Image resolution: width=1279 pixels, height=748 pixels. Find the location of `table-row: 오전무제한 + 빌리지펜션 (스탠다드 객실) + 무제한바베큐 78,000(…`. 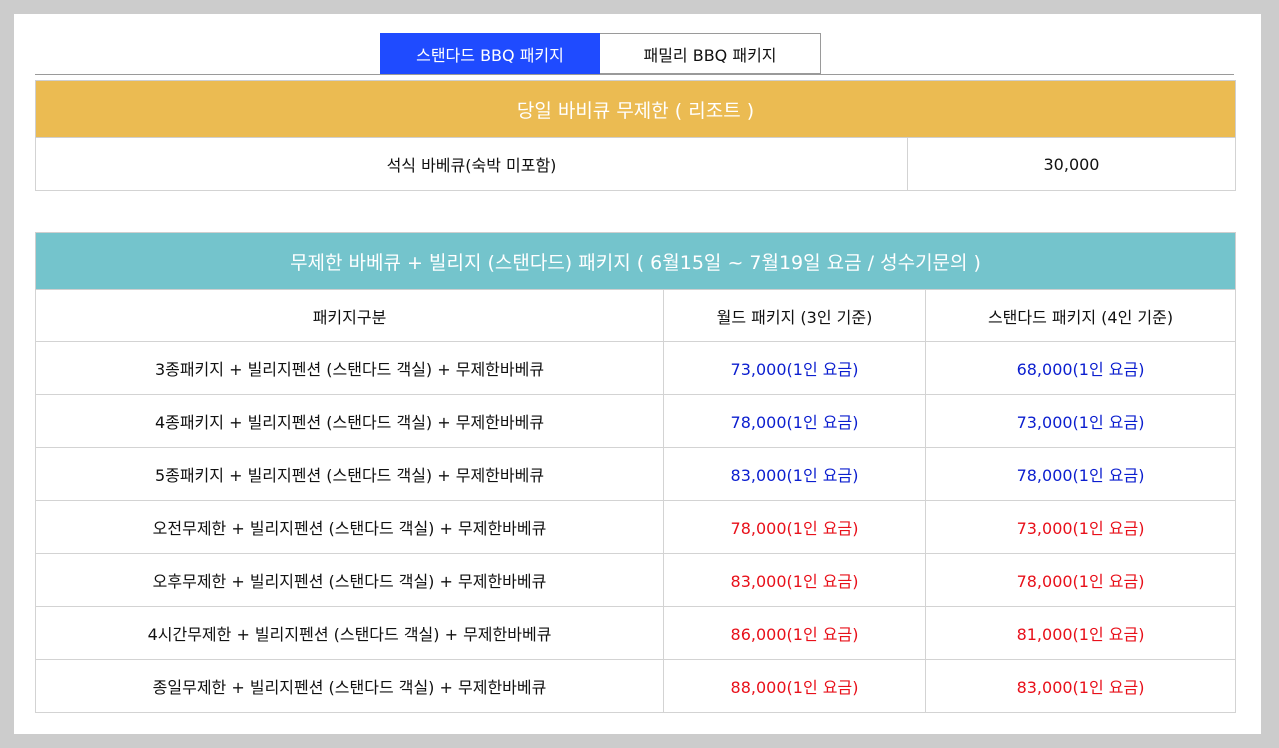

table-row: 오전무제한 + 빌리지펜션 (스탠다드 객실) + 무제한바베큐 78,000(… is located at coordinates (636, 527).